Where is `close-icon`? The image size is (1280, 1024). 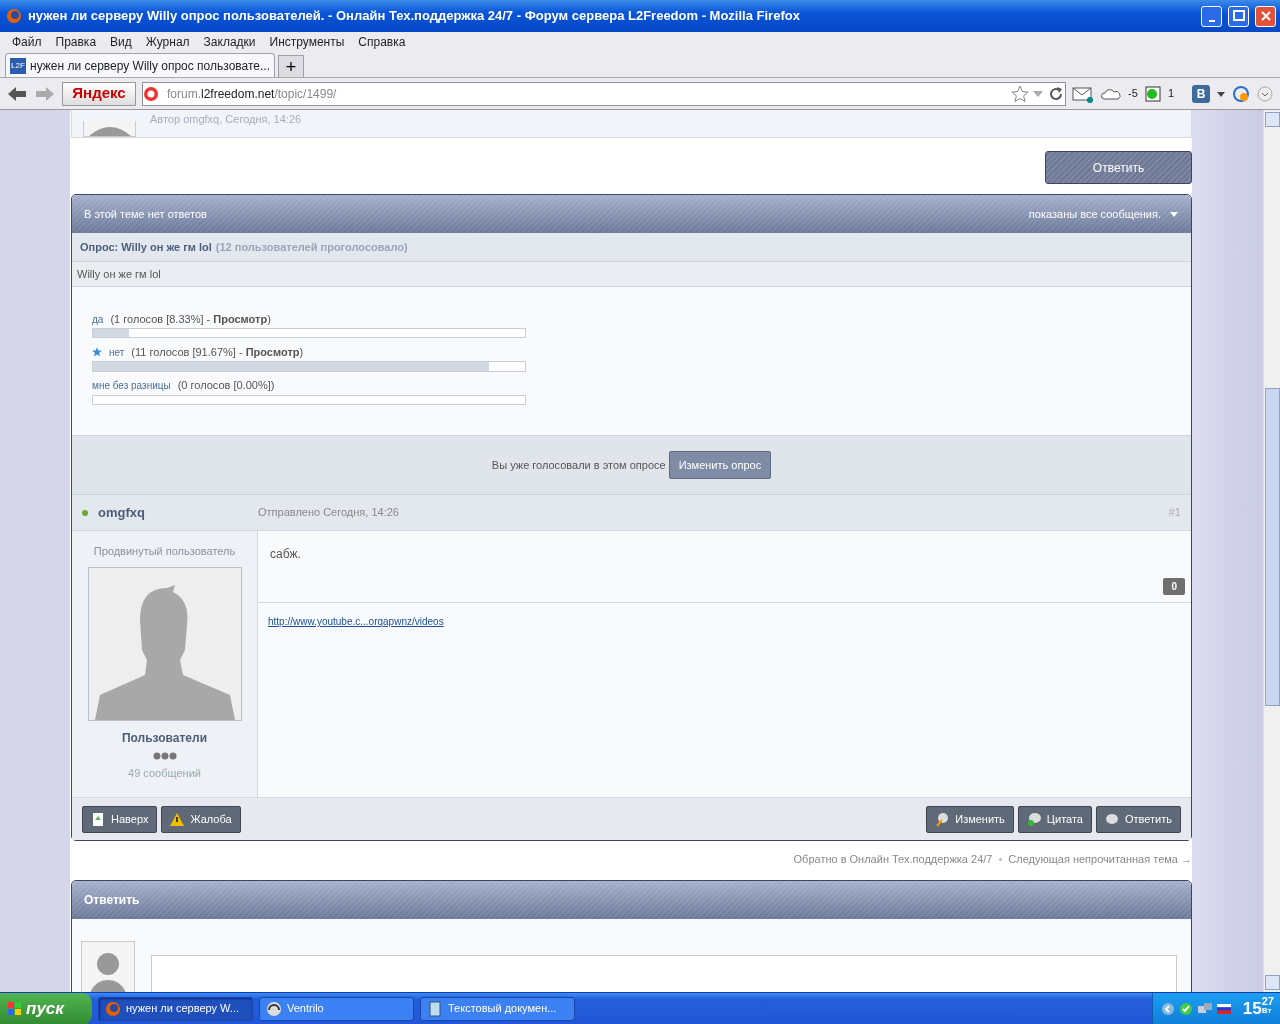 close-icon is located at coordinates (1265, 16).